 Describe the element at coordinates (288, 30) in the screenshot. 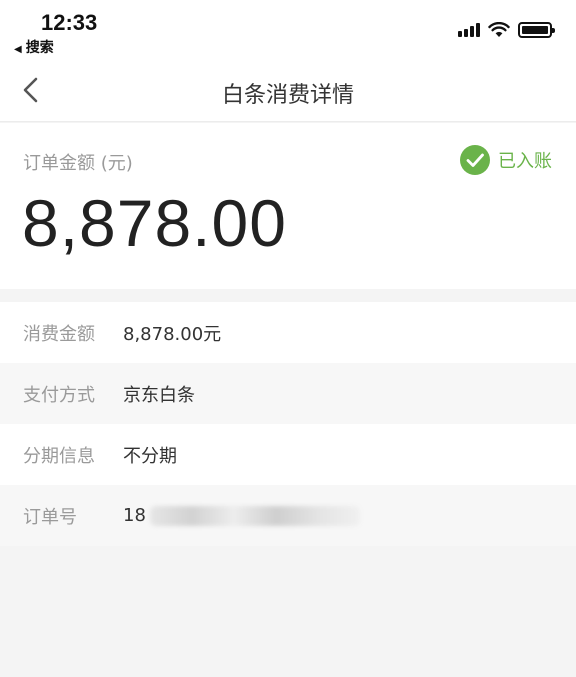

I see `status-bar: 12:33 ◀ 搜索` at that location.